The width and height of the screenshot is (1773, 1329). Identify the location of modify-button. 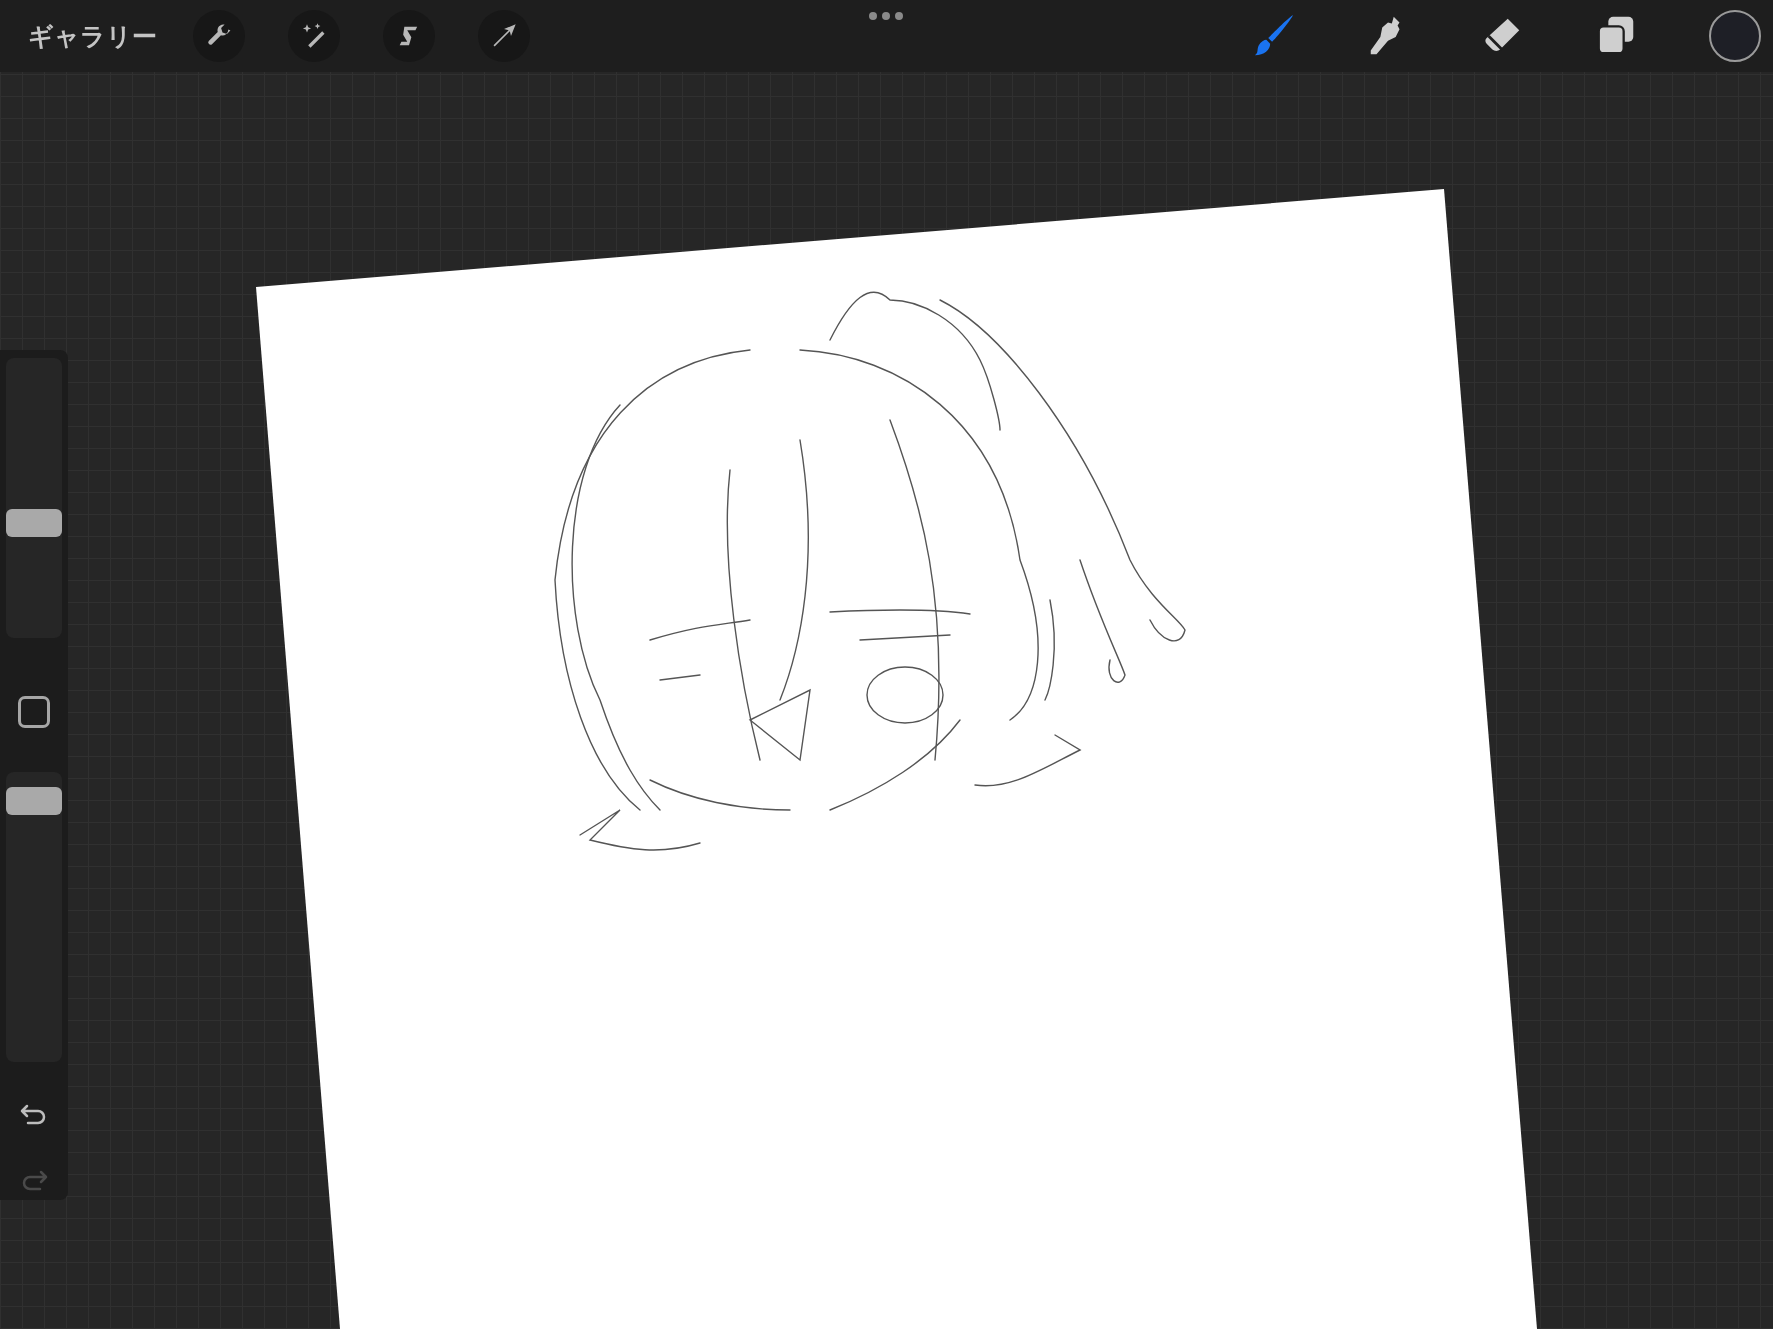
(34, 712).